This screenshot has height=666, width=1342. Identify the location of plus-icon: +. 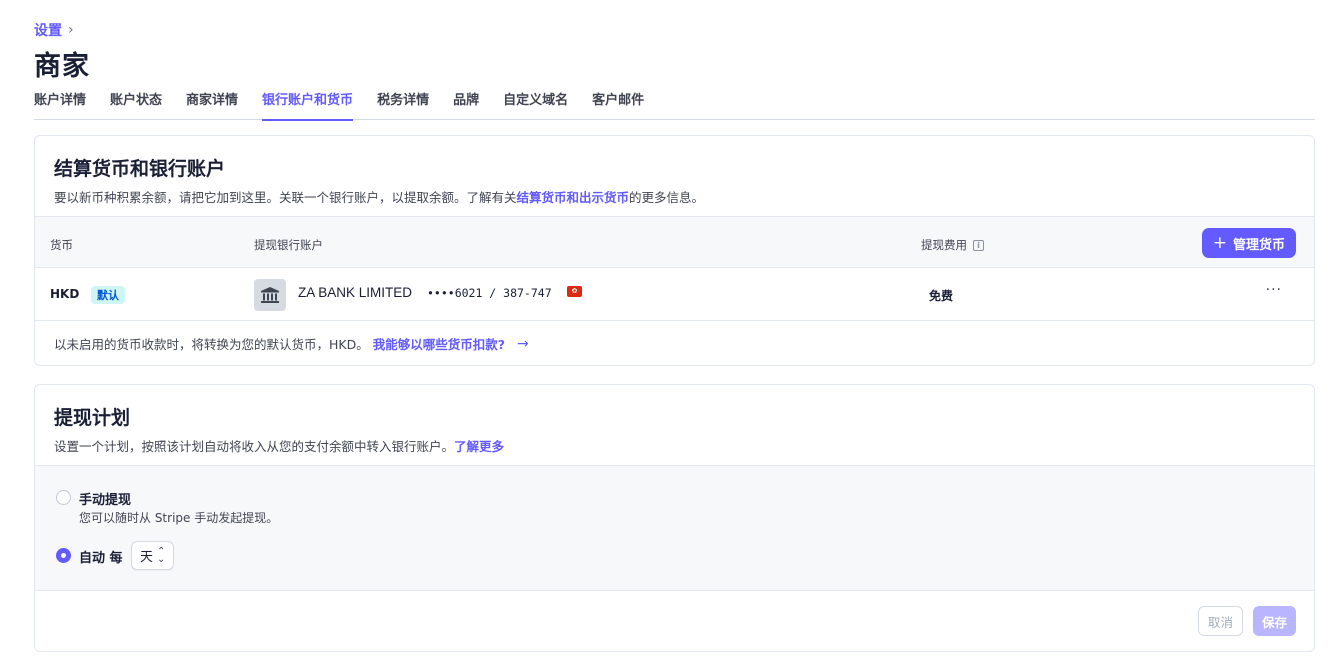
(1219, 242).